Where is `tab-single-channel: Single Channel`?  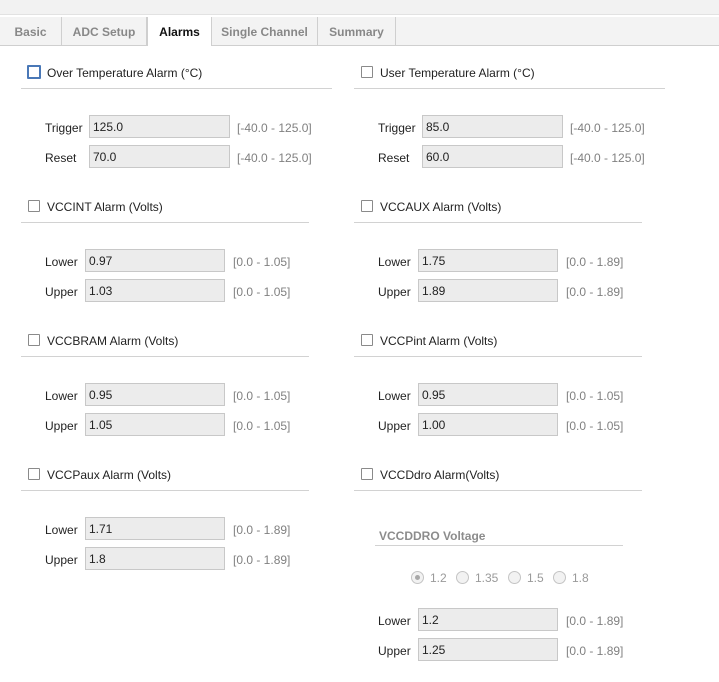
tab-single-channel: Single Channel is located at coordinates (265, 31).